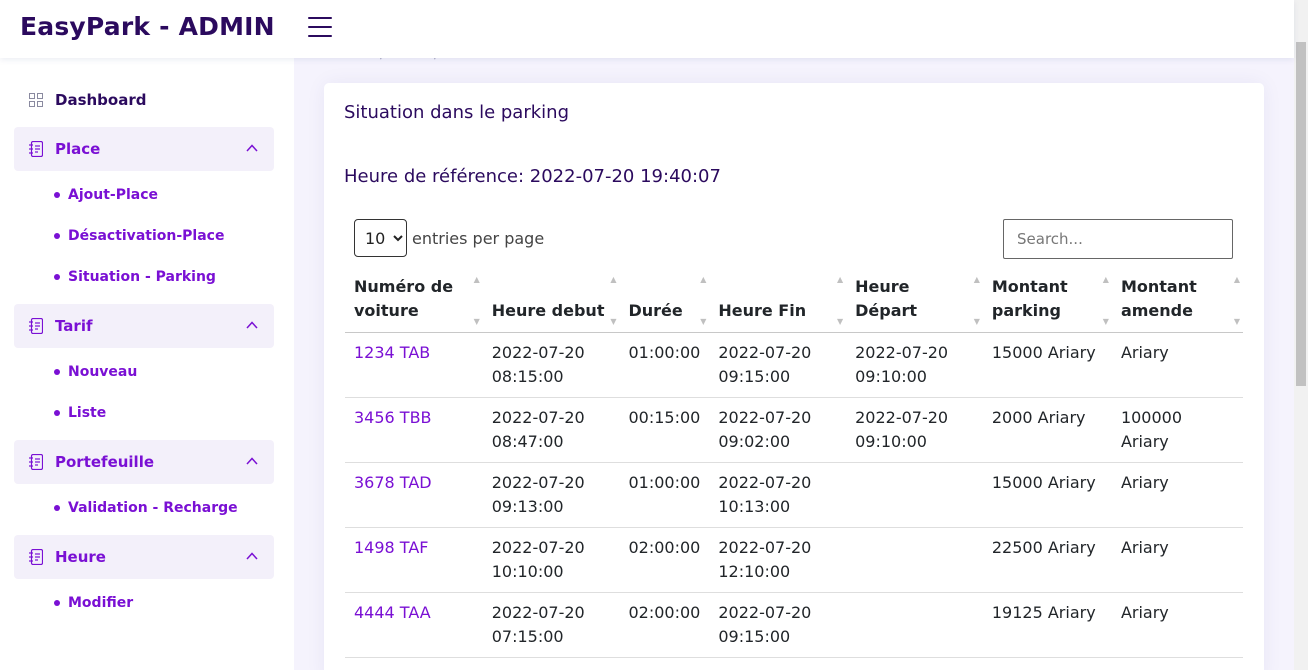 The width and height of the screenshot is (1308, 670). What do you see at coordinates (105, 462) in the screenshot?
I see `sidebar-item-label: Portefeuille` at bounding box center [105, 462].